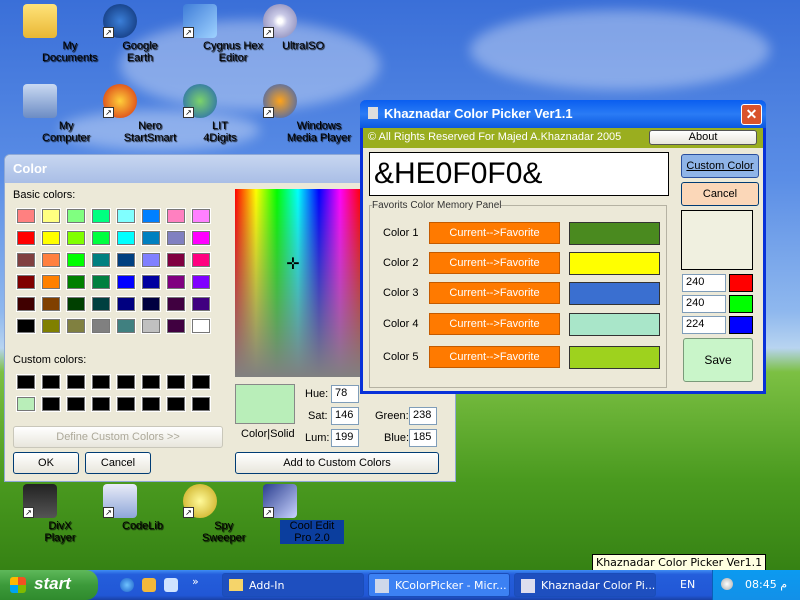 The width and height of the screenshot is (800, 600). Describe the element at coordinates (45, 114) in the screenshot. I see `desktop-icon-my-computer: My Computer` at that location.